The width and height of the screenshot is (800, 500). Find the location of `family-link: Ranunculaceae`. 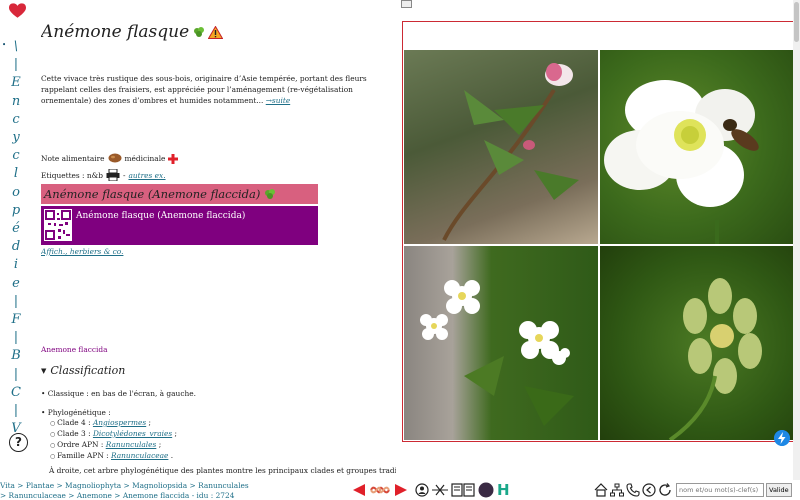

family-link: Ranunculaceae is located at coordinates (139, 455).